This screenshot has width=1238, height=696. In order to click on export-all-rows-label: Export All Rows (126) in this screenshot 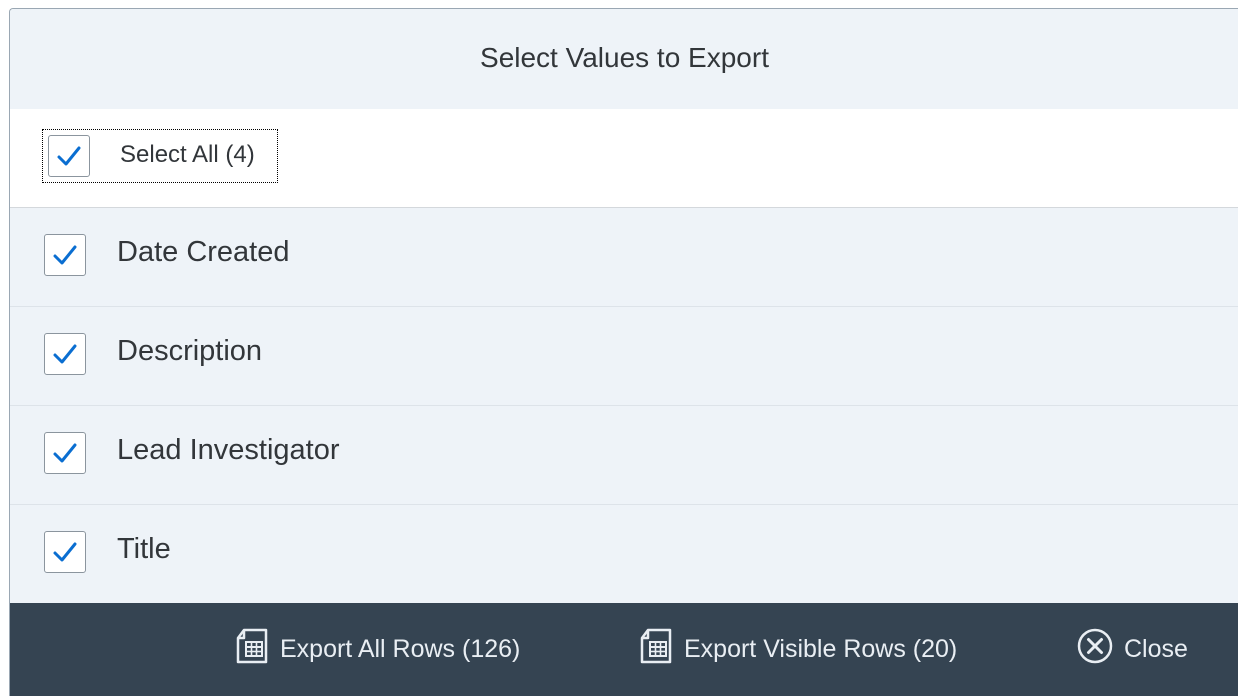, I will do `click(400, 649)`.